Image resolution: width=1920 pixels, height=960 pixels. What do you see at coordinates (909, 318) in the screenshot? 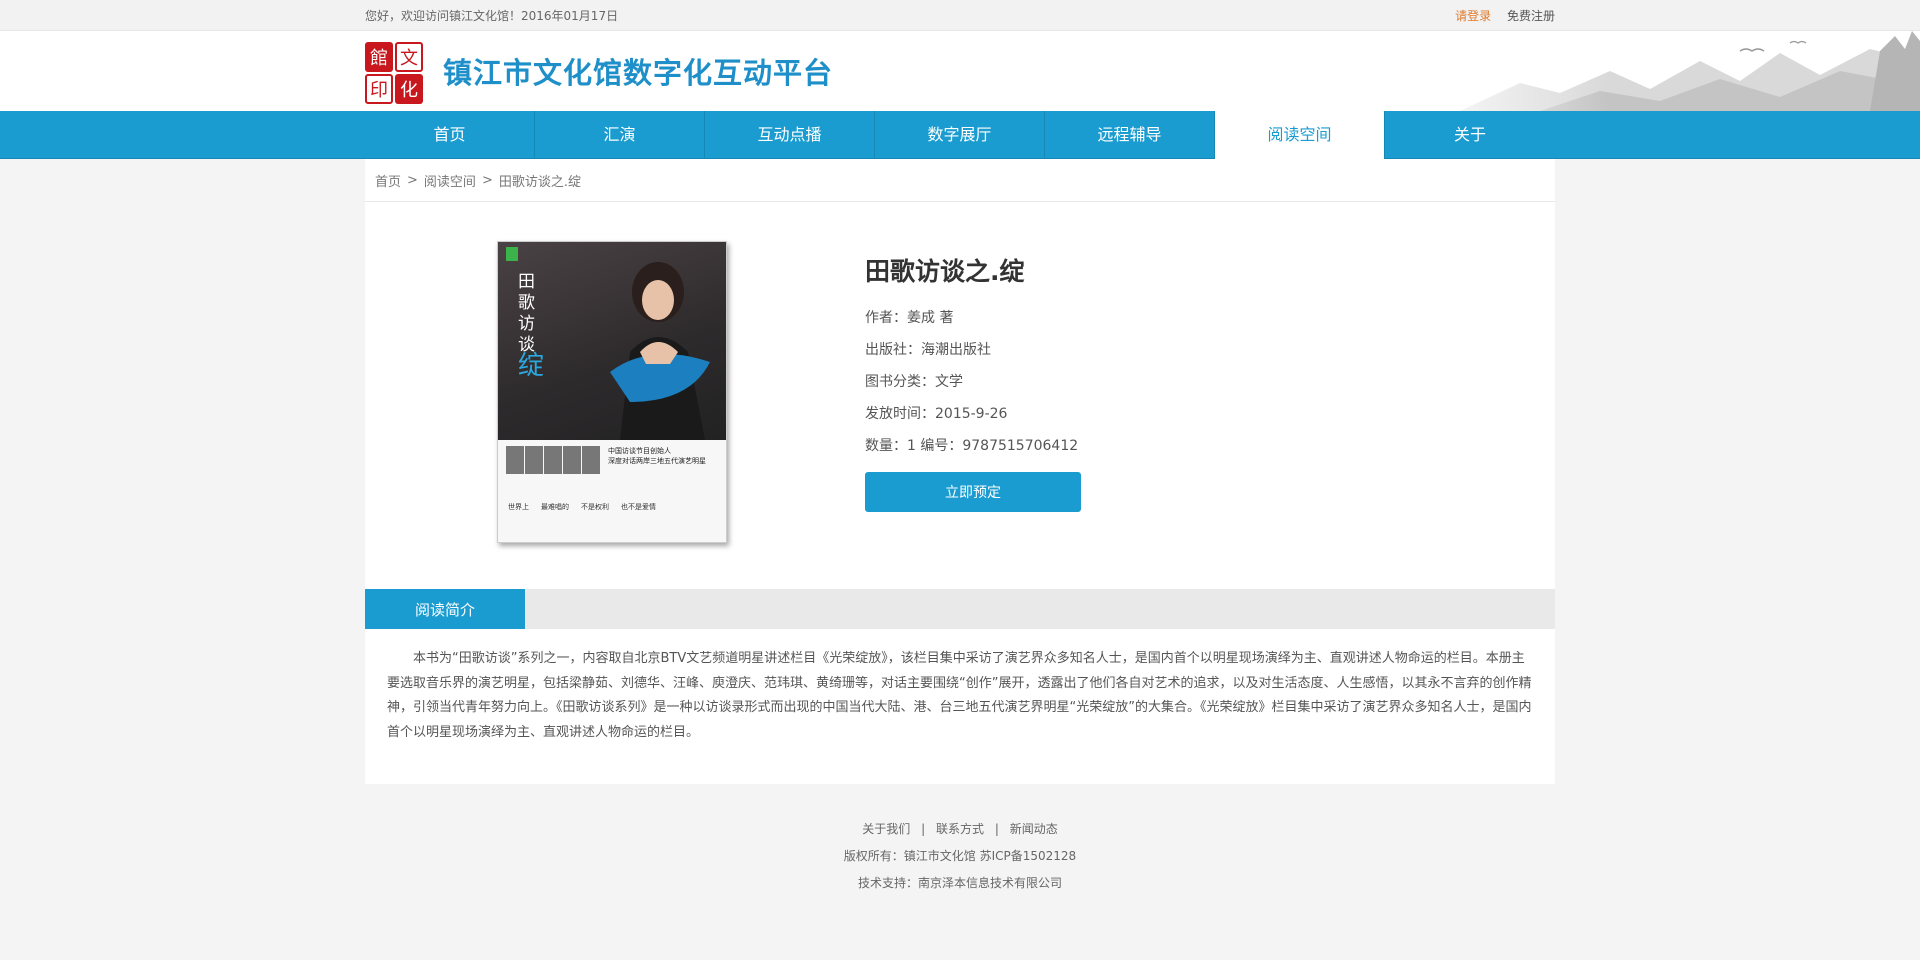
I see `book-author: 作者：姜成 著` at bounding box center [909, 318].